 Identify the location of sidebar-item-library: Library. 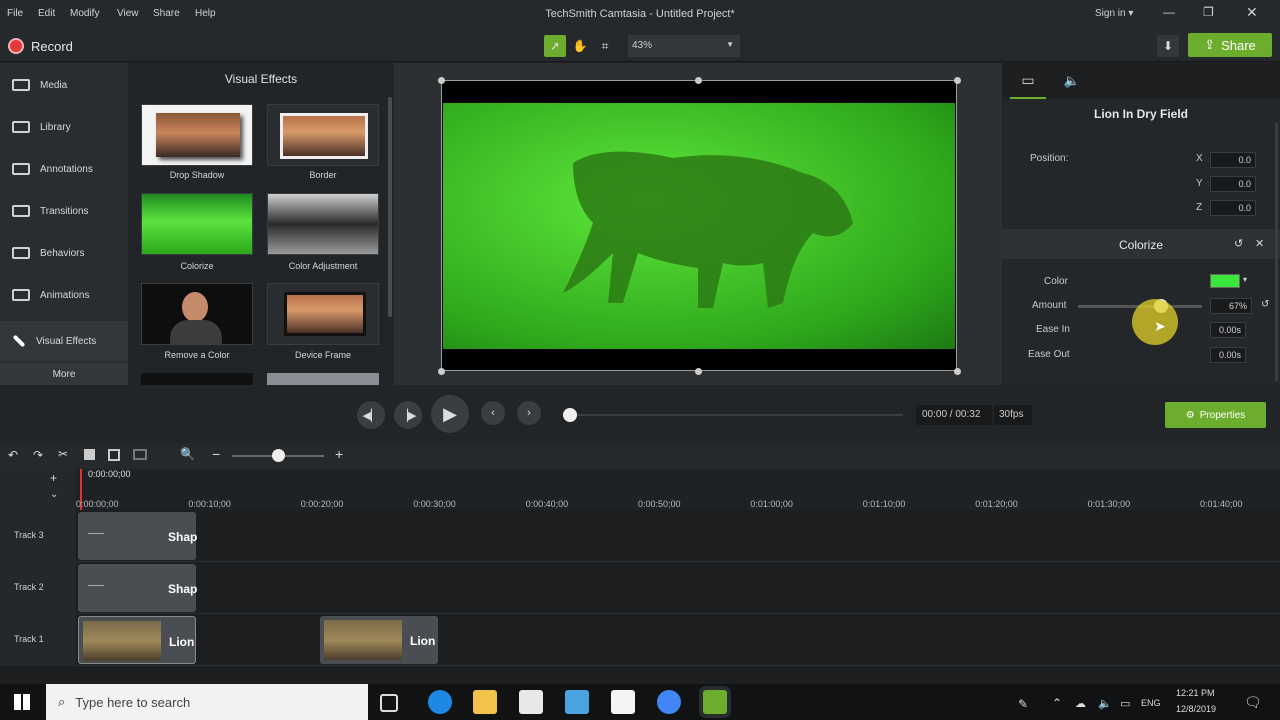
(64, 127).